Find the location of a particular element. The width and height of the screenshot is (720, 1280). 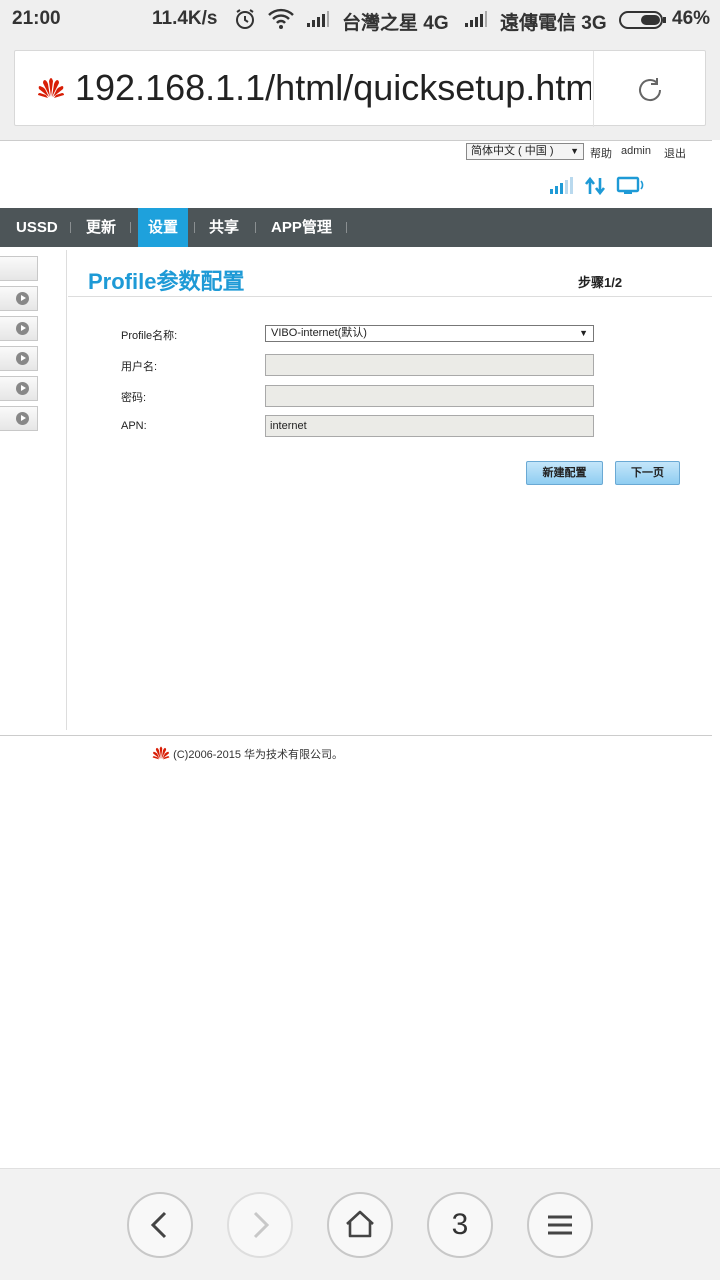

logout-link: 退出 is located at coordinates (675, 153).